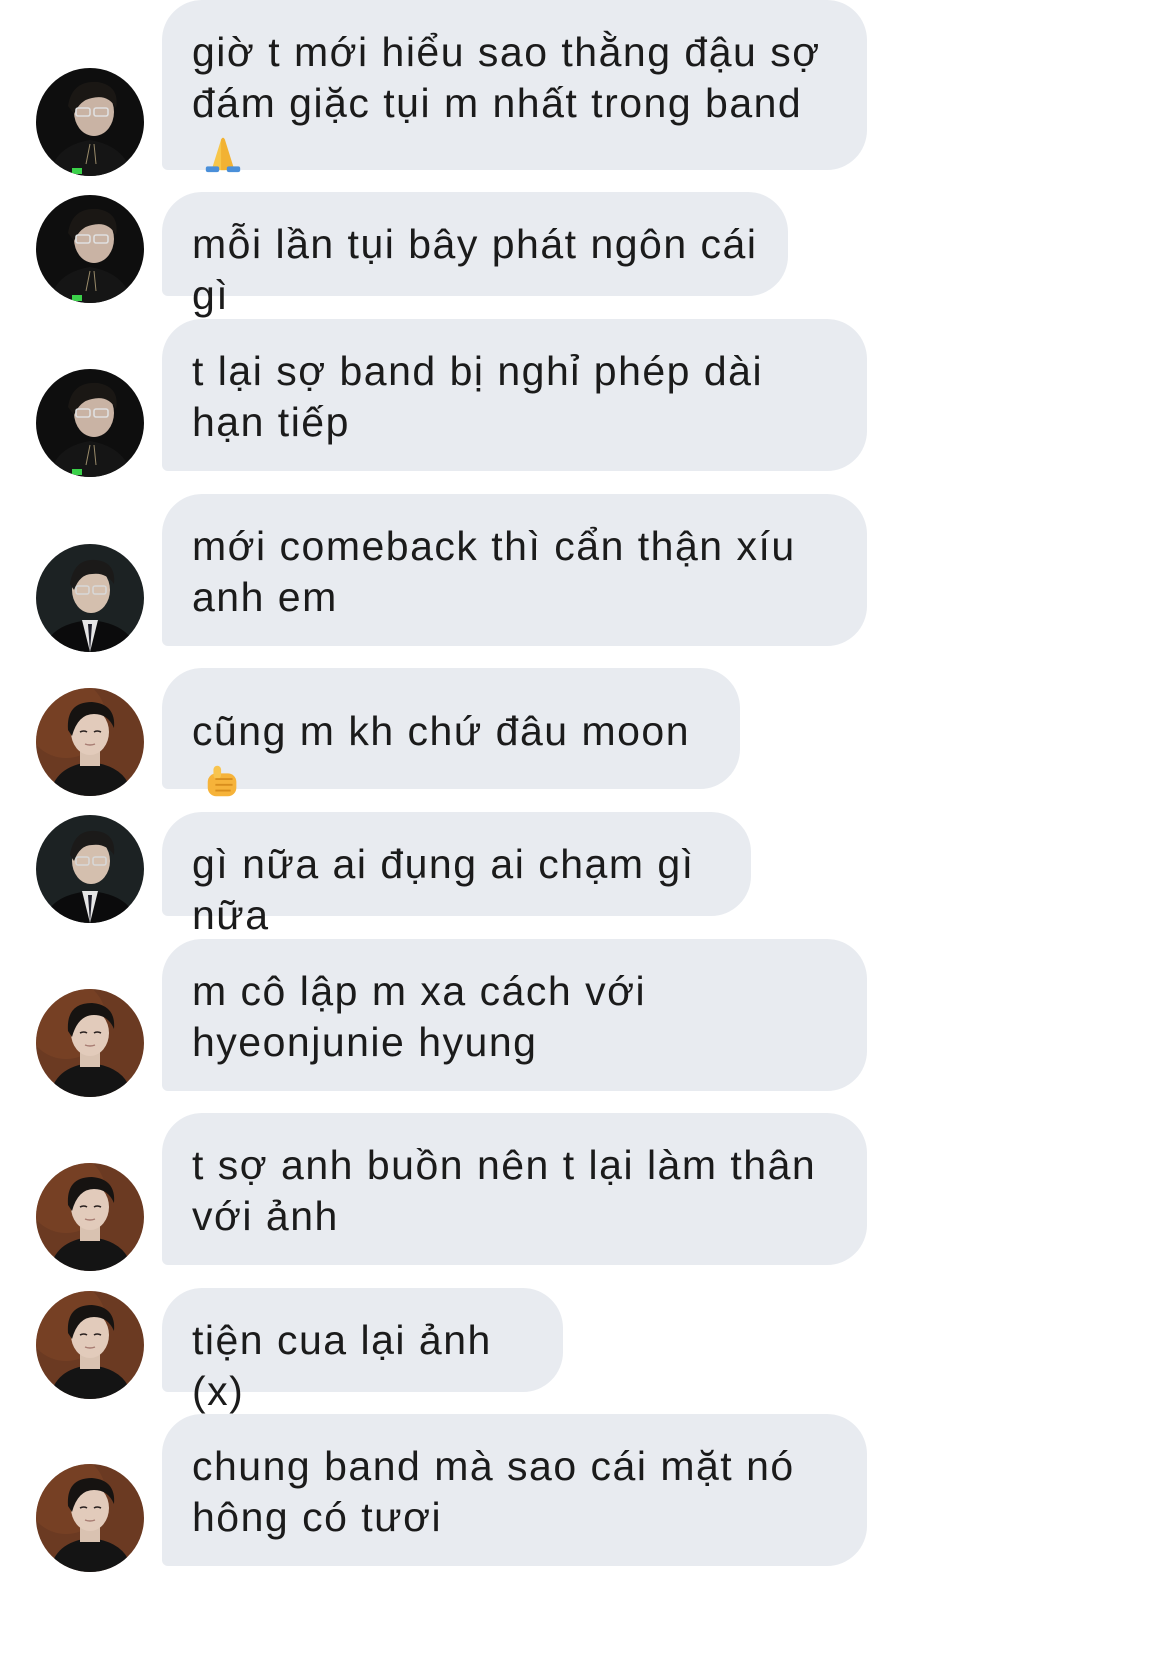 This screenshot has width=1170, height=1671. Describe the element at coordinates (342, 1365) in the screenshot. I see `message-text: tiện cua lại ảnh (x)` at that location.